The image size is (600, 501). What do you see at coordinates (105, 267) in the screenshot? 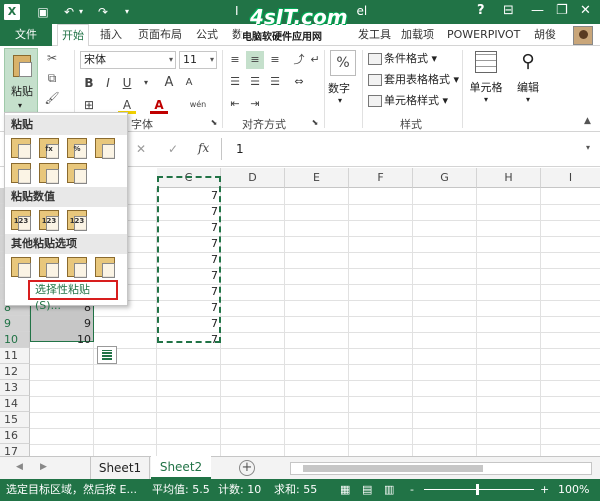
I see `paste-linked-picture-icon` at bounding box center [105, 267].